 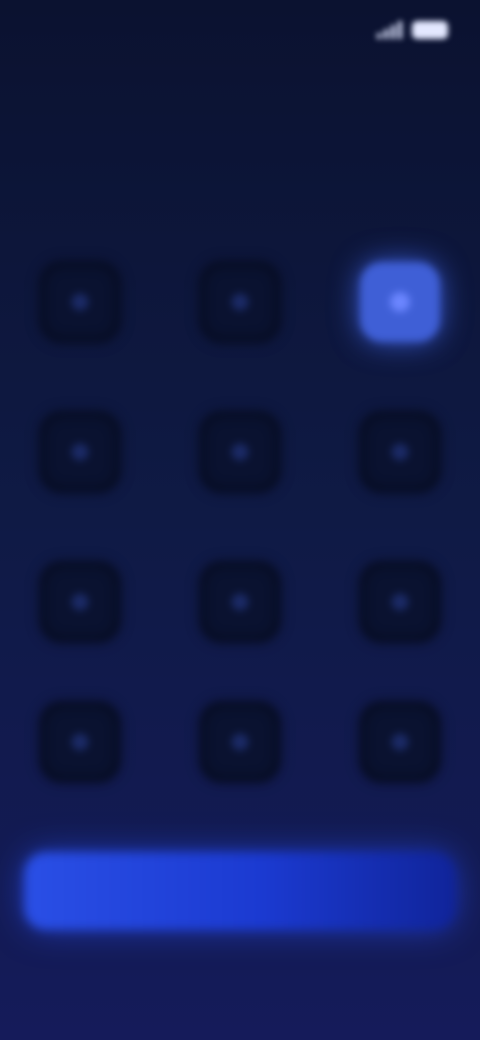 I want to click on option-tile-4-box, so click(x=80, y=452).